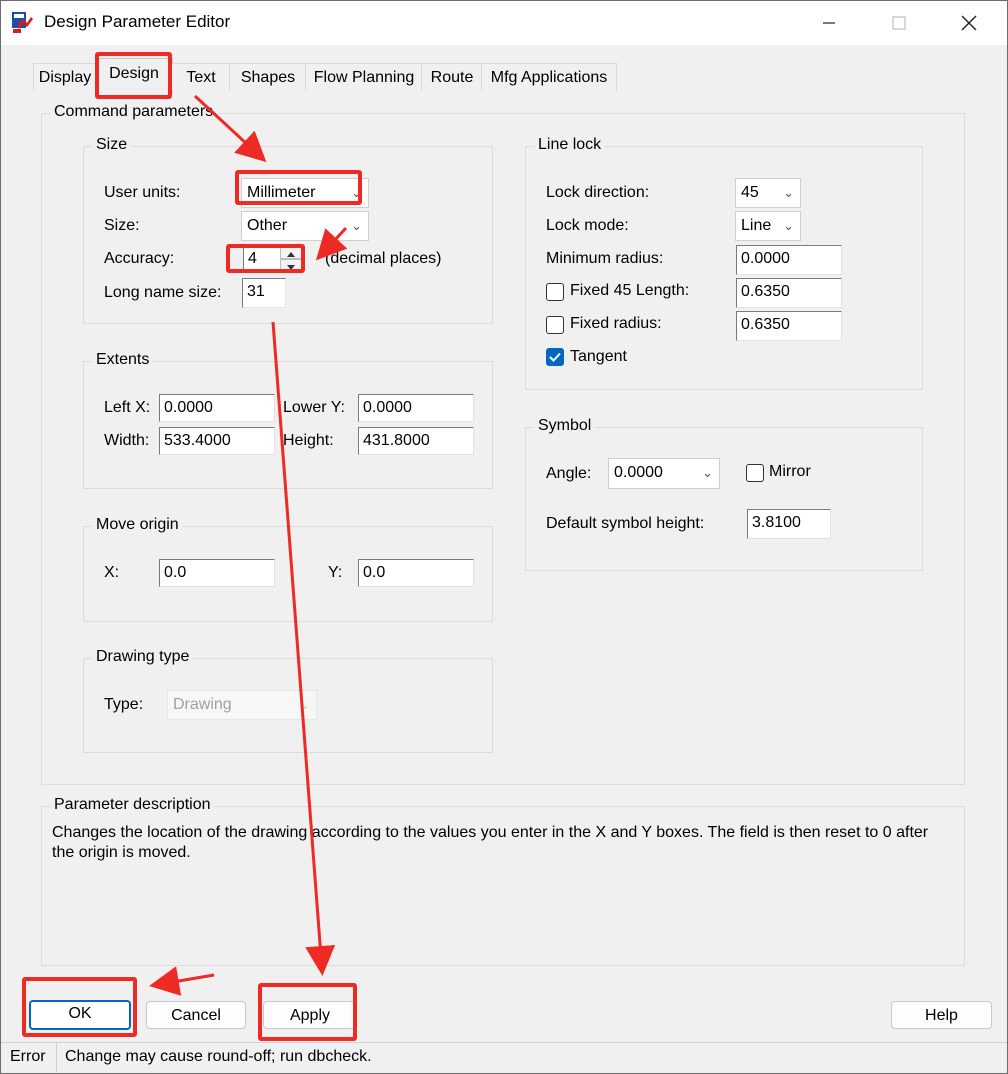  I want to click on check-icon, so click(555, 357).